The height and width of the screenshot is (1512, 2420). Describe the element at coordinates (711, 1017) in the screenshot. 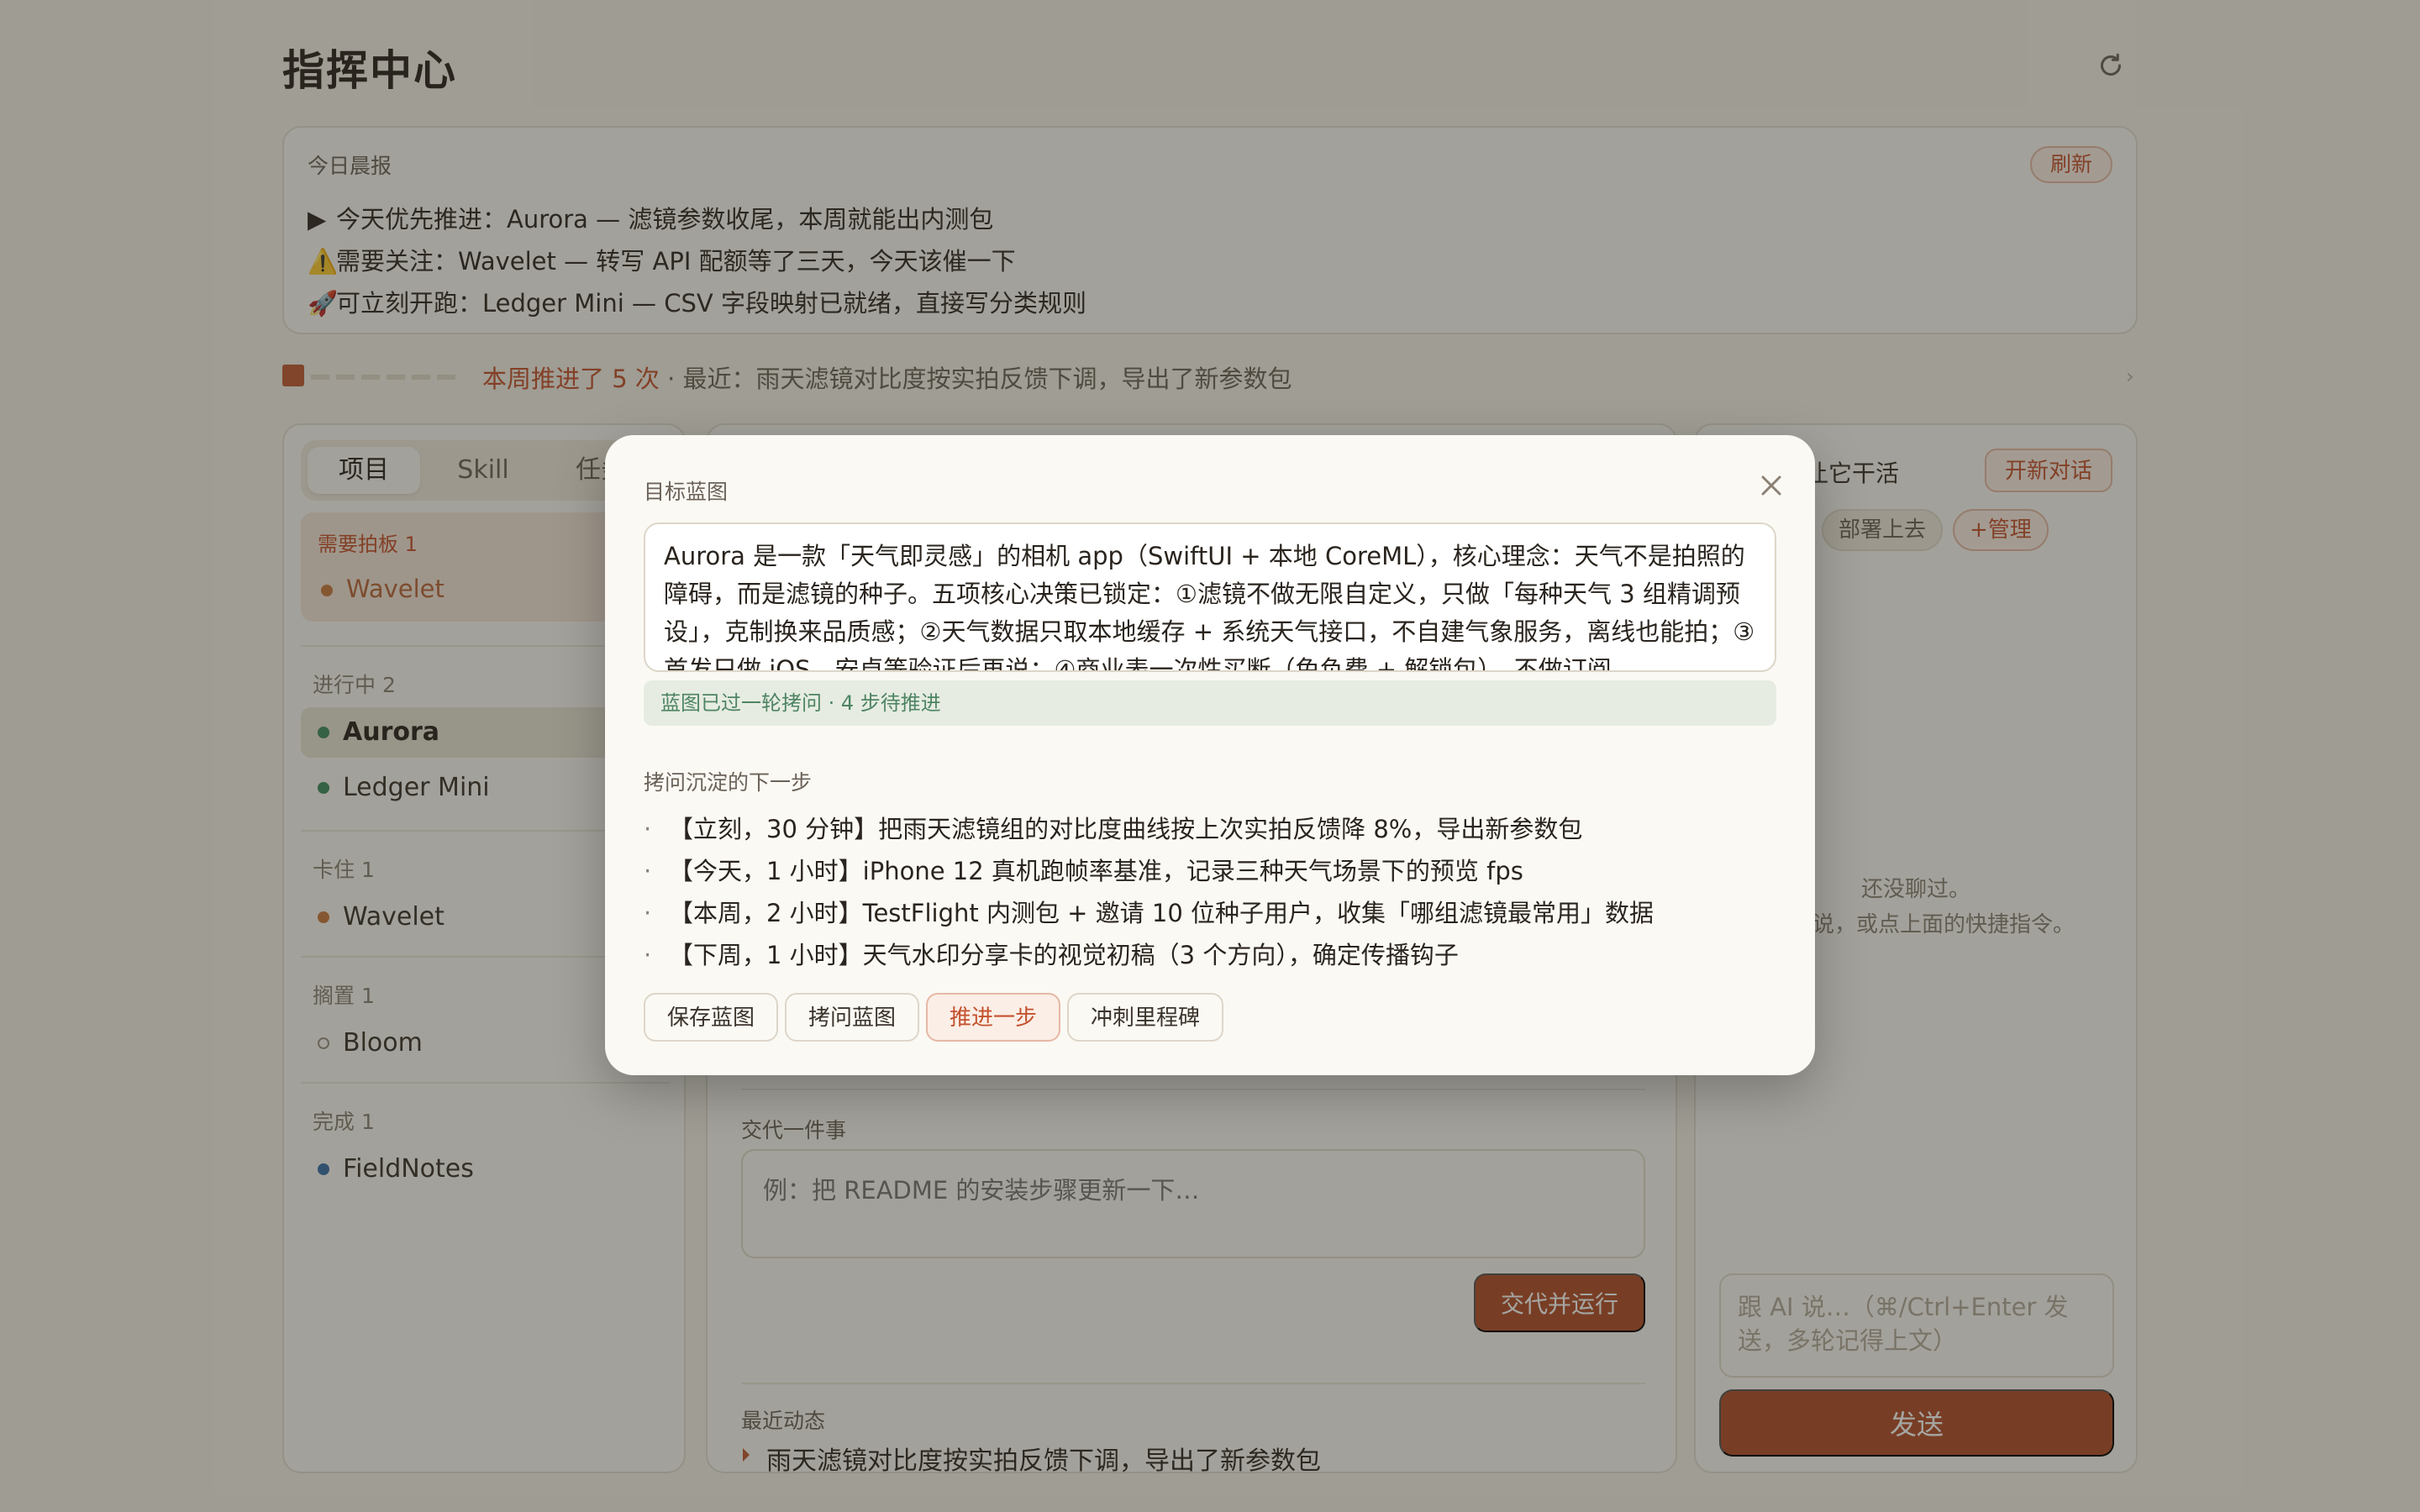

I see `save-blueprint-button: 保存蓝图` at that location.